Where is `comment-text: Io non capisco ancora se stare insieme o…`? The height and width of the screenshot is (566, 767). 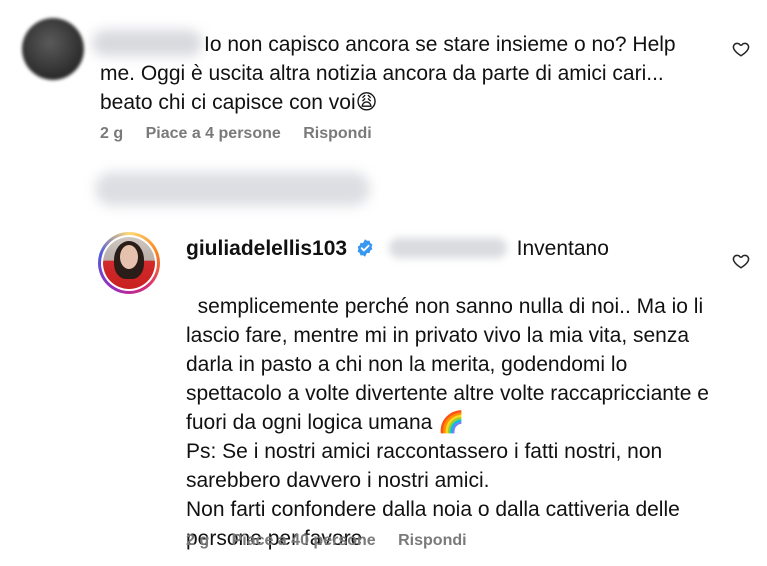
comment-text: Io non capisco ancora se stare insieme o… is located at coordinates (388, 73).